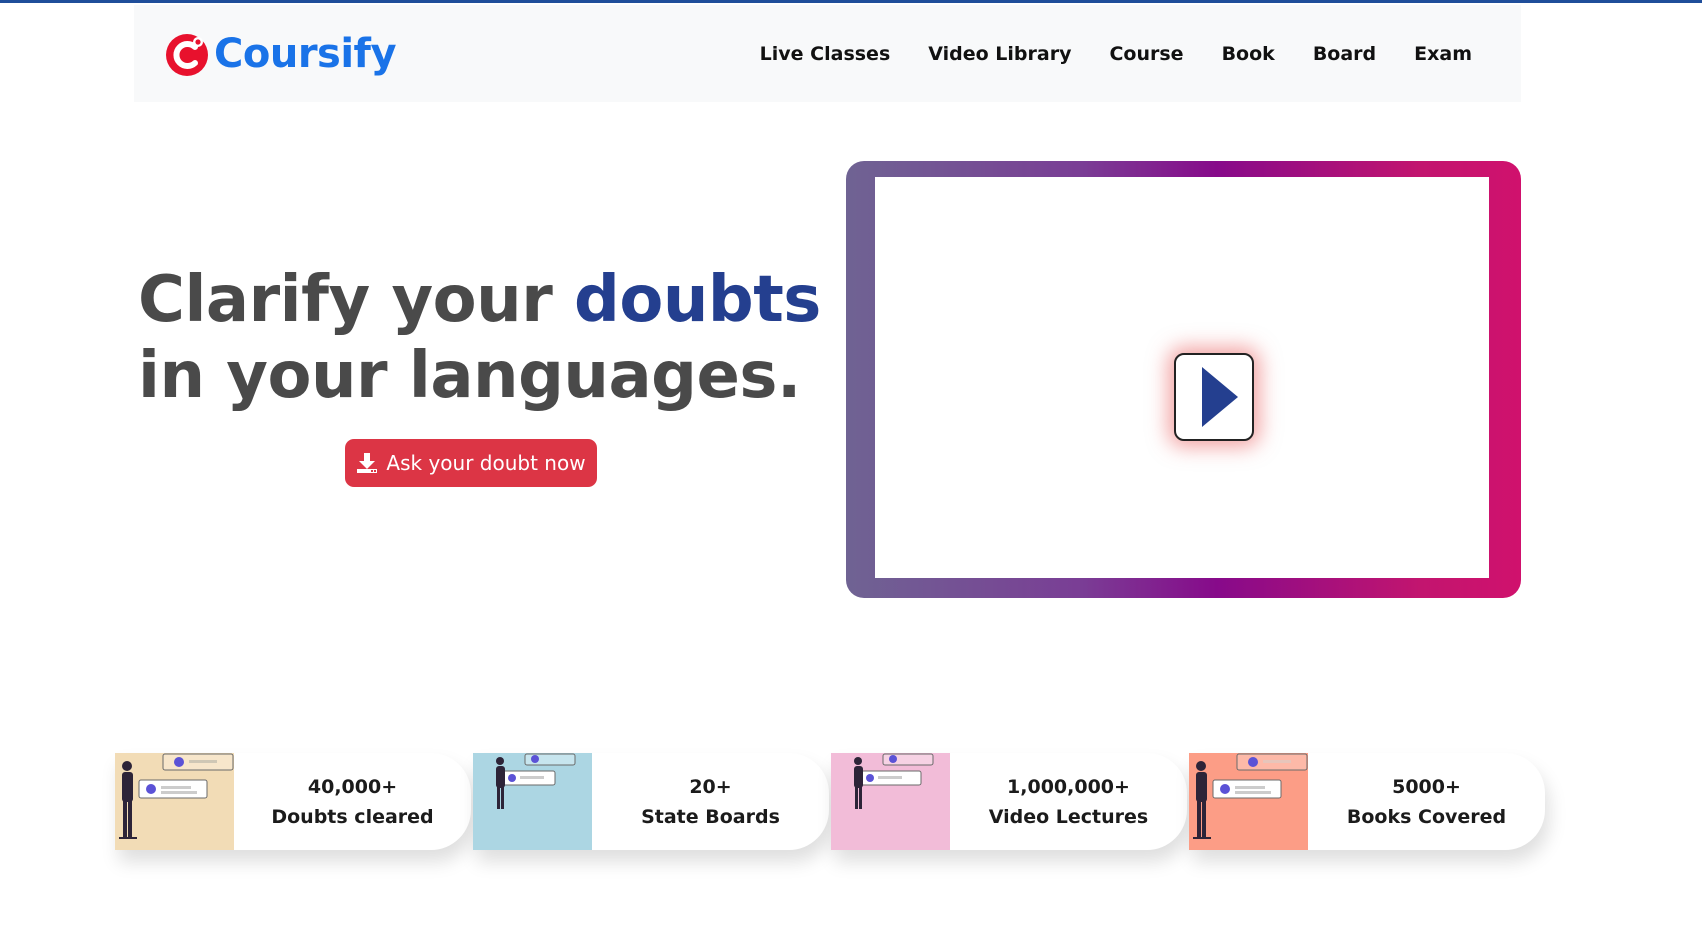 This screenshot has width=1702, height=930. I want to click on play-icon, so click(1214, 397).